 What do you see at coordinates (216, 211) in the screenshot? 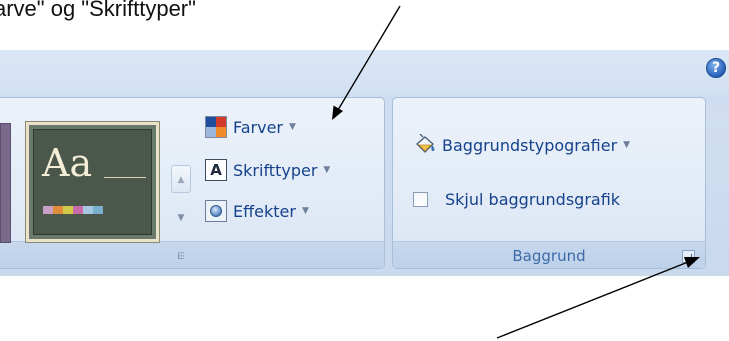
I see `theme-effects-icon` at bounding box center [216, 211].